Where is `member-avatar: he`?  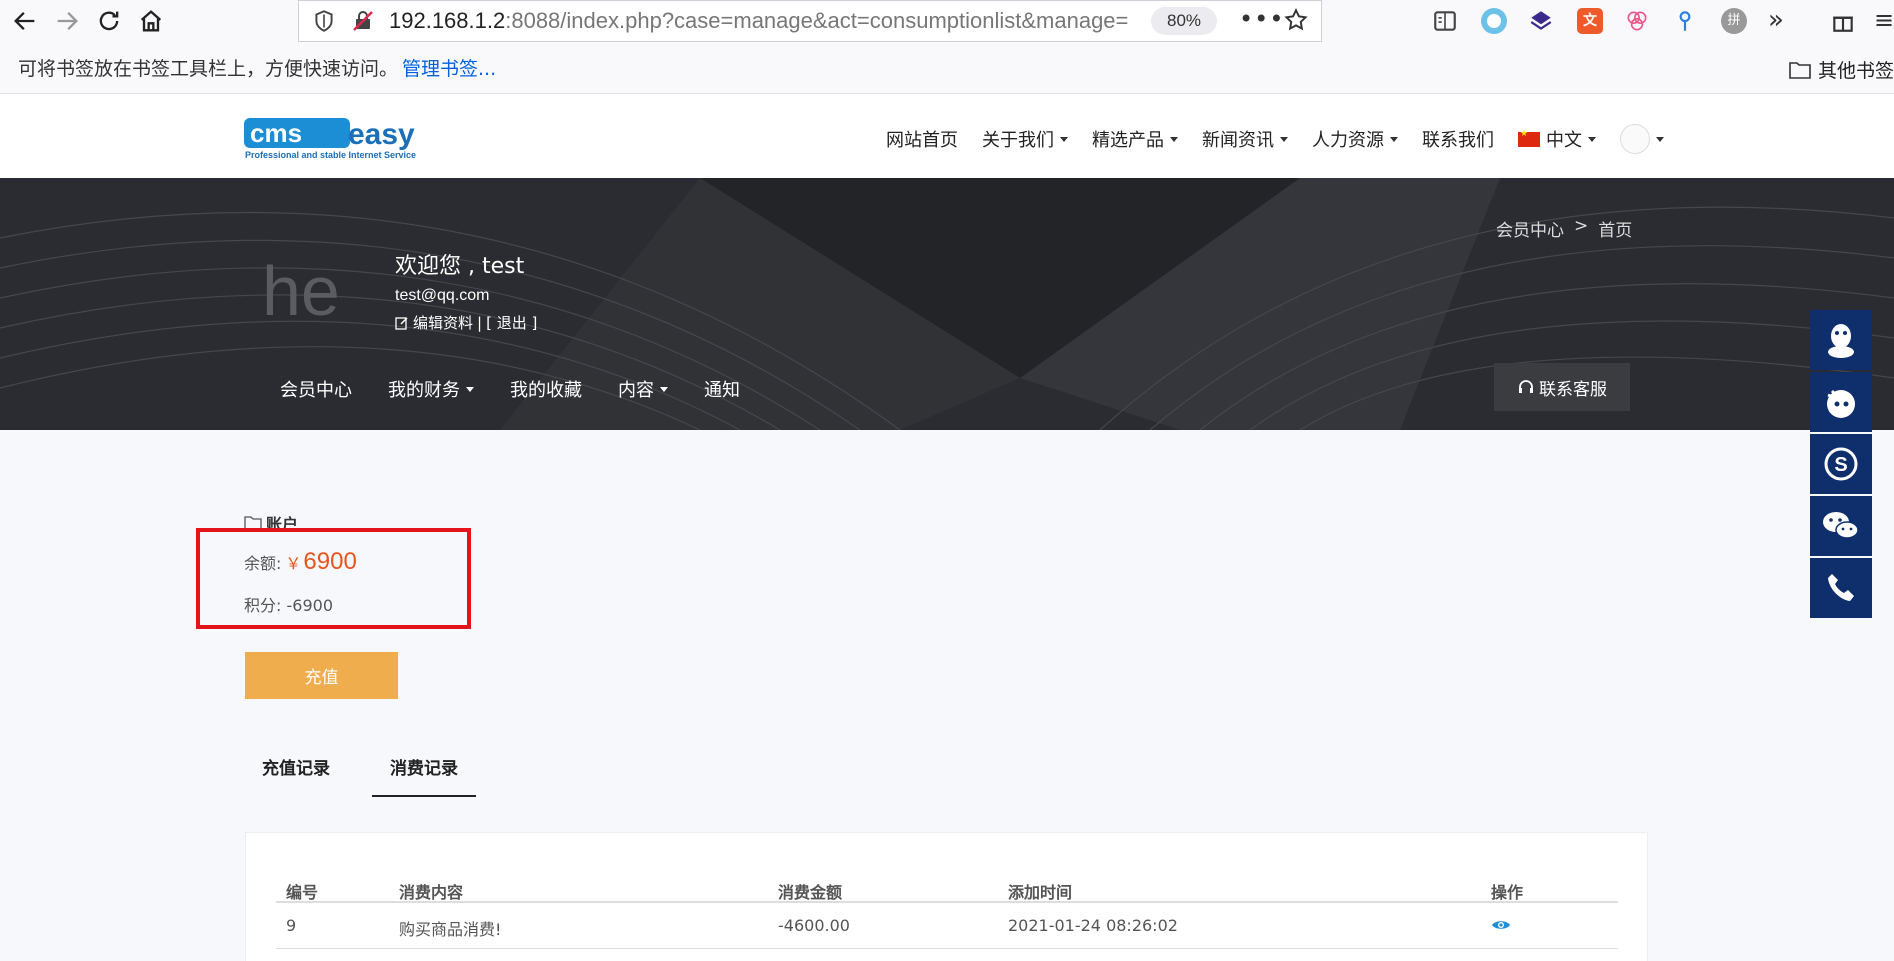
member-avatar: he is located at coordinates (310, 291).